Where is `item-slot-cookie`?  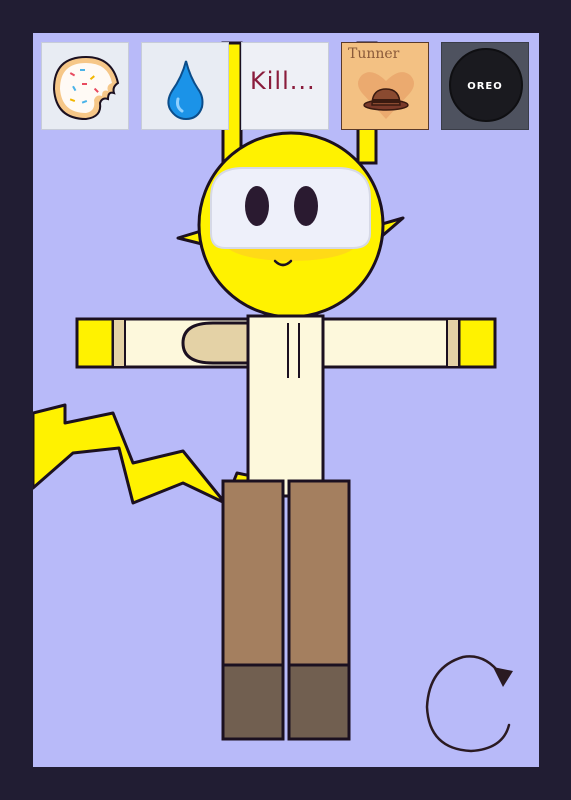
item-slot-cookie is located at coordinates (85, 86).